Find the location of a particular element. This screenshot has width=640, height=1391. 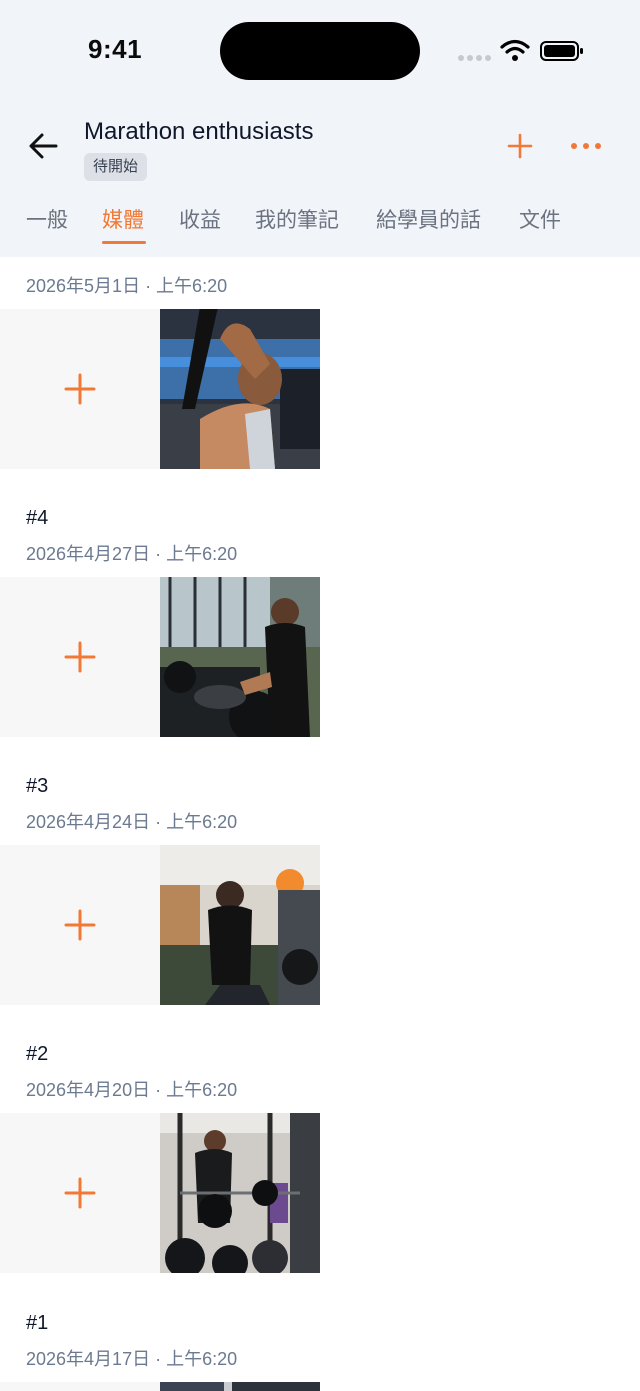

session-date: 2026年4月24日 · 上午6:20 is located at coordinates (132, 822).